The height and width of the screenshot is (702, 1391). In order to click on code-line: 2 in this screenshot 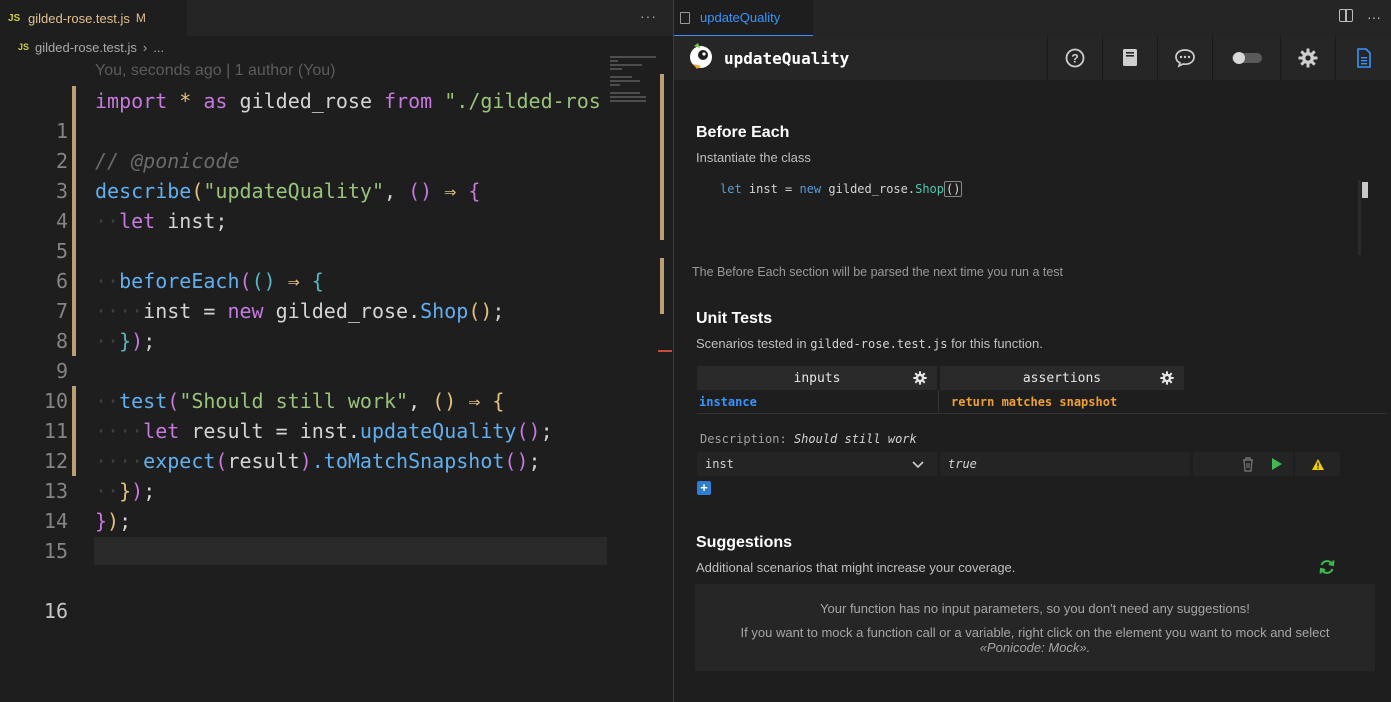, I will do `click(330, 144)`.